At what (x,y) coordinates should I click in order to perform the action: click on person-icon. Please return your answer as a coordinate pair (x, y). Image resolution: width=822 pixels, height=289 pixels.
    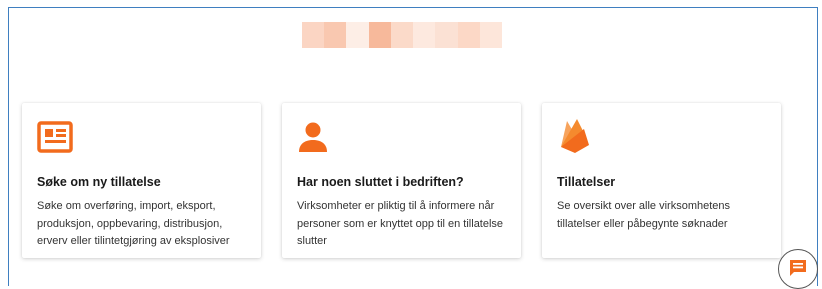
    Looking at the image, I should click on (317, 139).